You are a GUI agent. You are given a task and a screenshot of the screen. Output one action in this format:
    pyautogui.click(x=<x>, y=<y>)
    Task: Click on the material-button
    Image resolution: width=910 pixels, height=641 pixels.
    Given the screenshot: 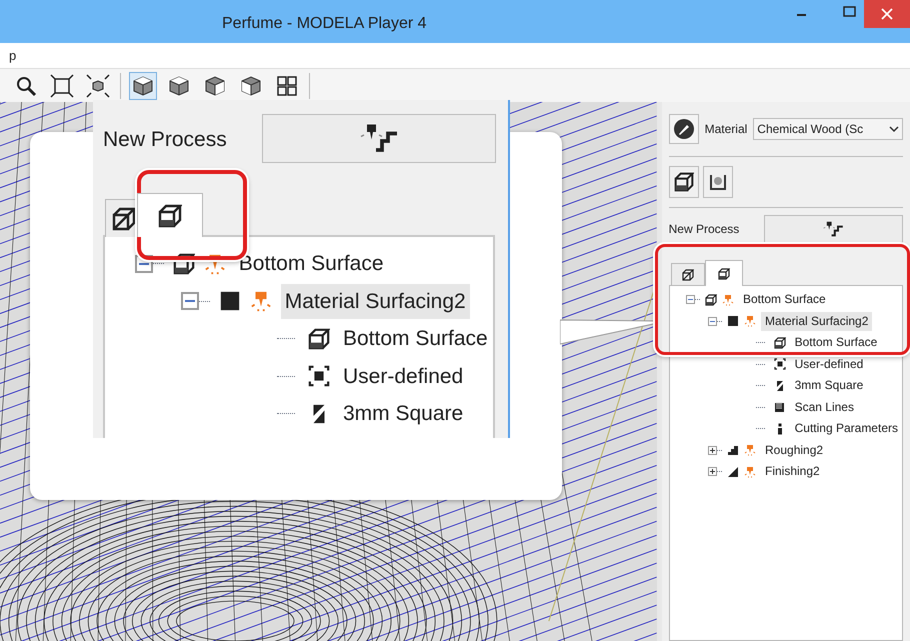 What is the action you would take?
    pyautogui.click(x=683, y=129)
    